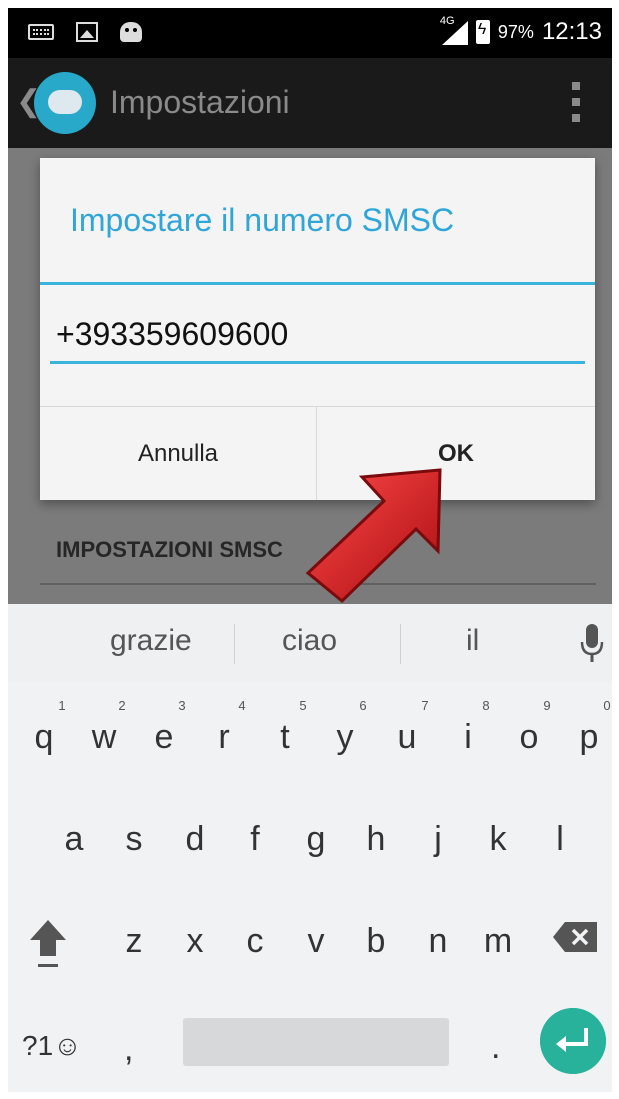 The width and height of the screenshot is (619, 1099). I want to click on key-hint: 6, so click(363, 705).